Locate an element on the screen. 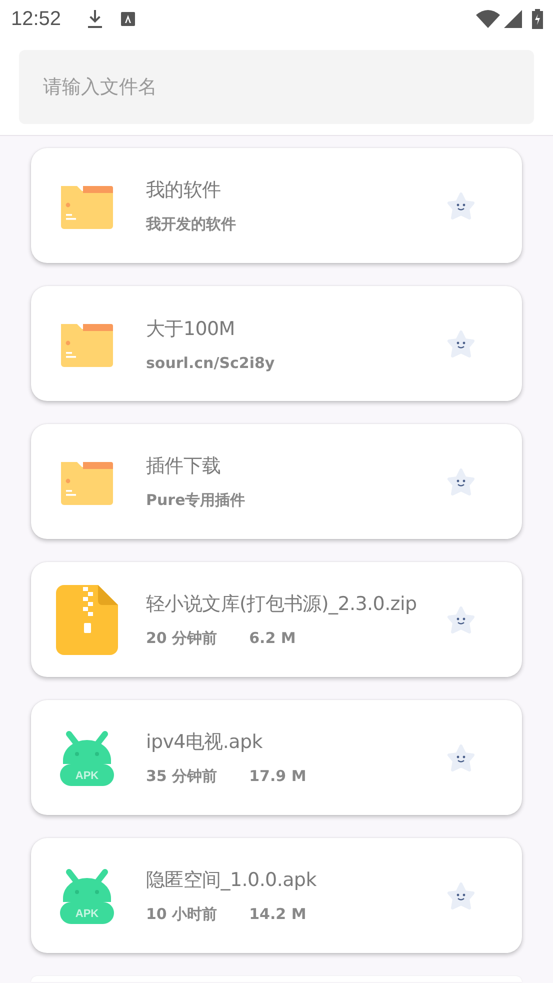  file-name: 大于100M is located at coordinates (191, 329).